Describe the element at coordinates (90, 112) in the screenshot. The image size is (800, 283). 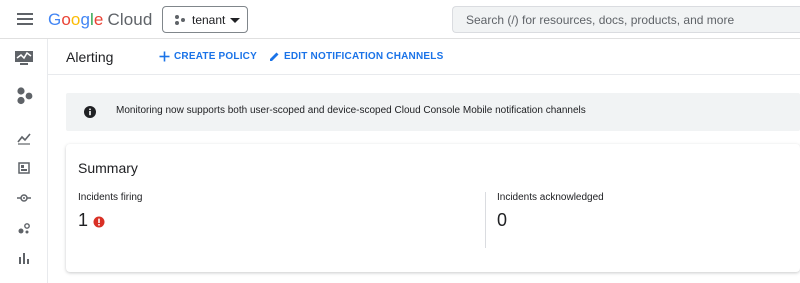
I see `info-icon` at that location.